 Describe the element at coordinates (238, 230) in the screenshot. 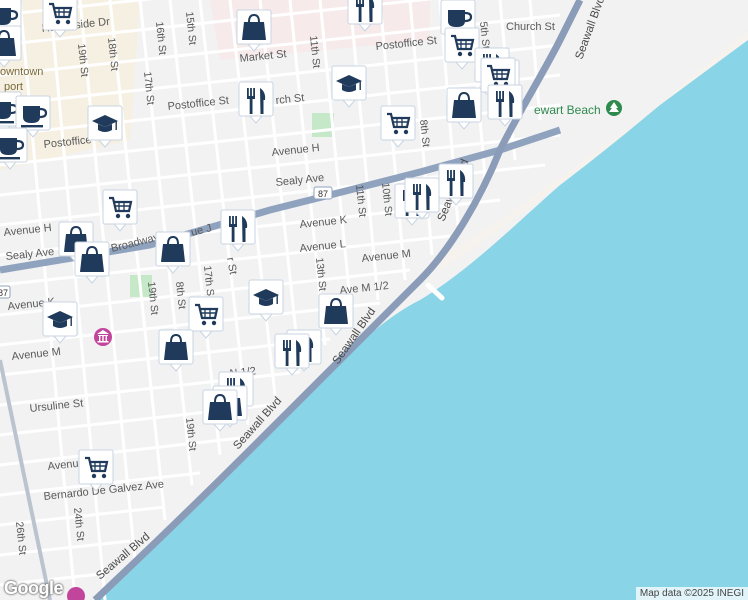

I see `restaurant-pin` at that location.